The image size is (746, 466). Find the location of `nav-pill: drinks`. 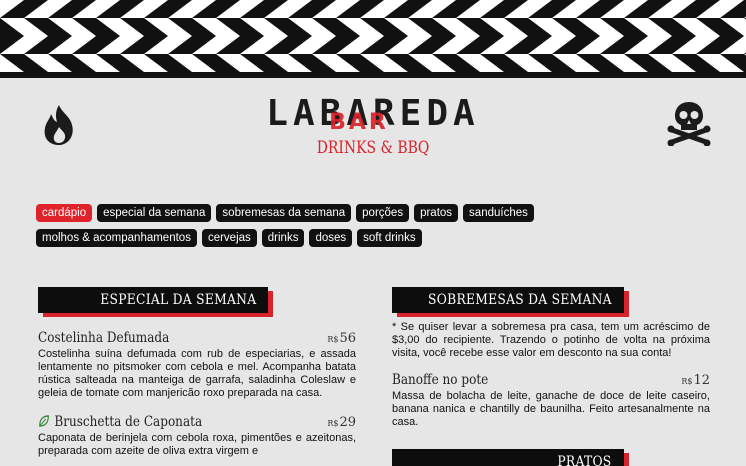

nav-pill: drinks is located at coordinates (283, 238).